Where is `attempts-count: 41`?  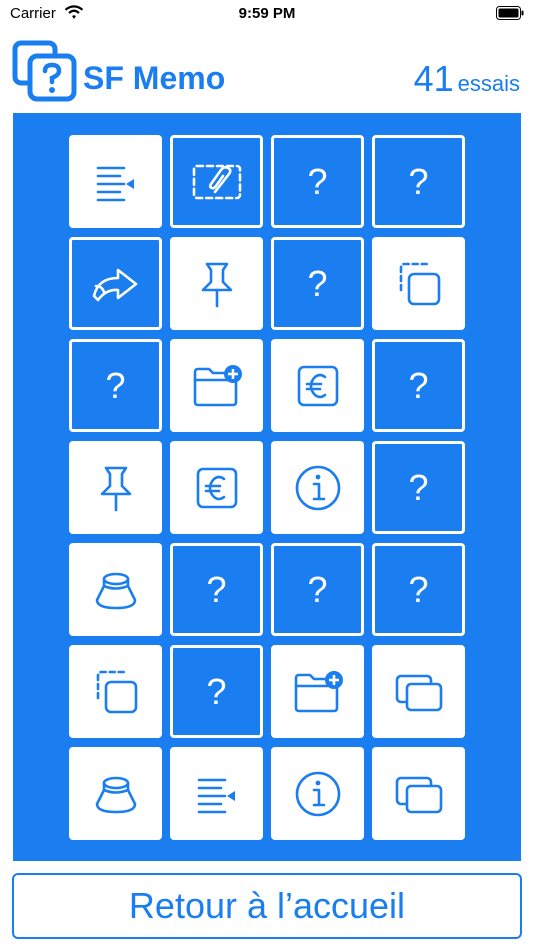
attempts-count: 41 is located at coordinates (433, 78).